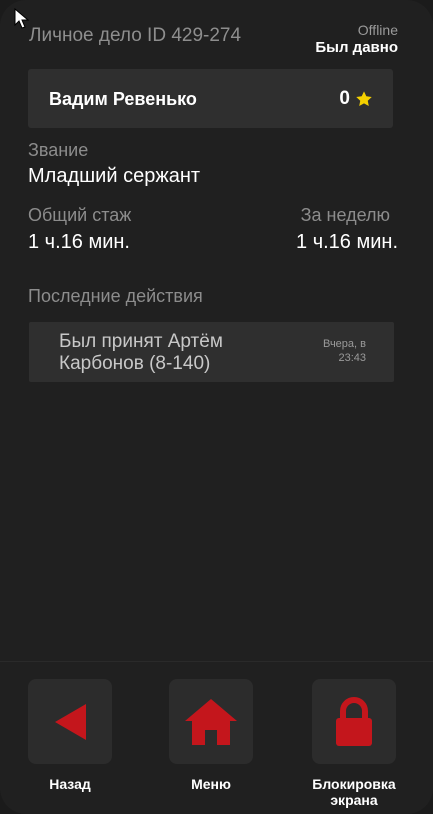  What do you see at coordinates (115, 296) in the screenshot?
I see `recent-actions-label: Последние действия` at bounding box center [115, 296].